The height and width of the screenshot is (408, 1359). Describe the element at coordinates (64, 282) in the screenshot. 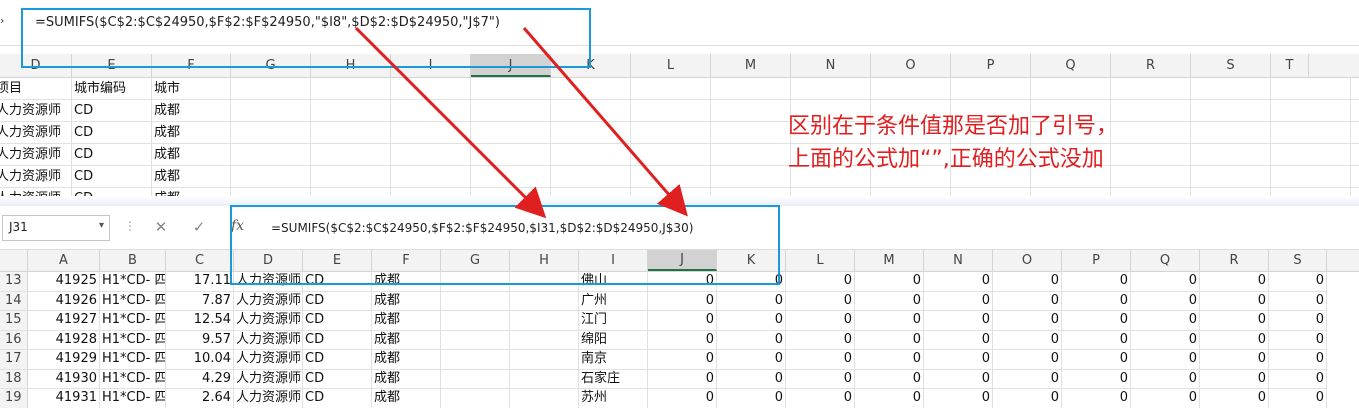

I see `cell: 41925` at that location.